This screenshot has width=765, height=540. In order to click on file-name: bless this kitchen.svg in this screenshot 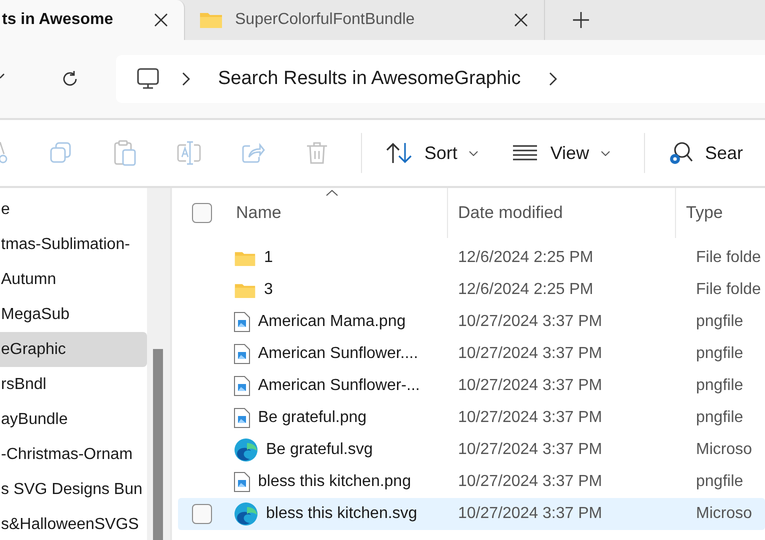, I will do `click(342, 514)`.